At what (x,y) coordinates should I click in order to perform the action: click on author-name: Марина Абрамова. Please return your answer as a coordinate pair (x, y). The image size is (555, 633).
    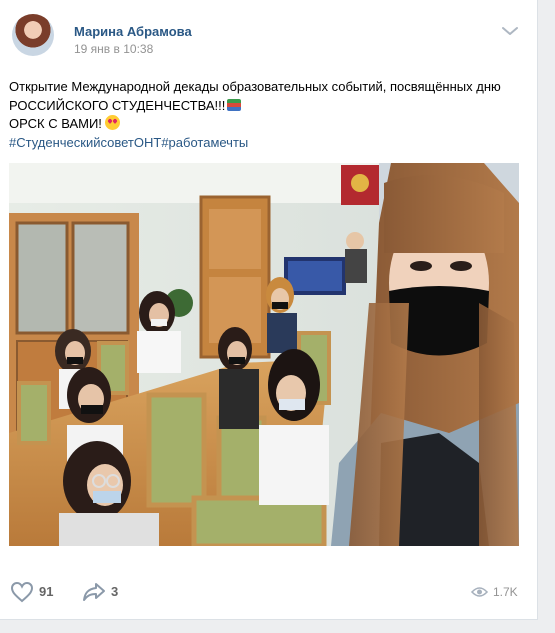
    Looking at the image, I should click on (133, 31).